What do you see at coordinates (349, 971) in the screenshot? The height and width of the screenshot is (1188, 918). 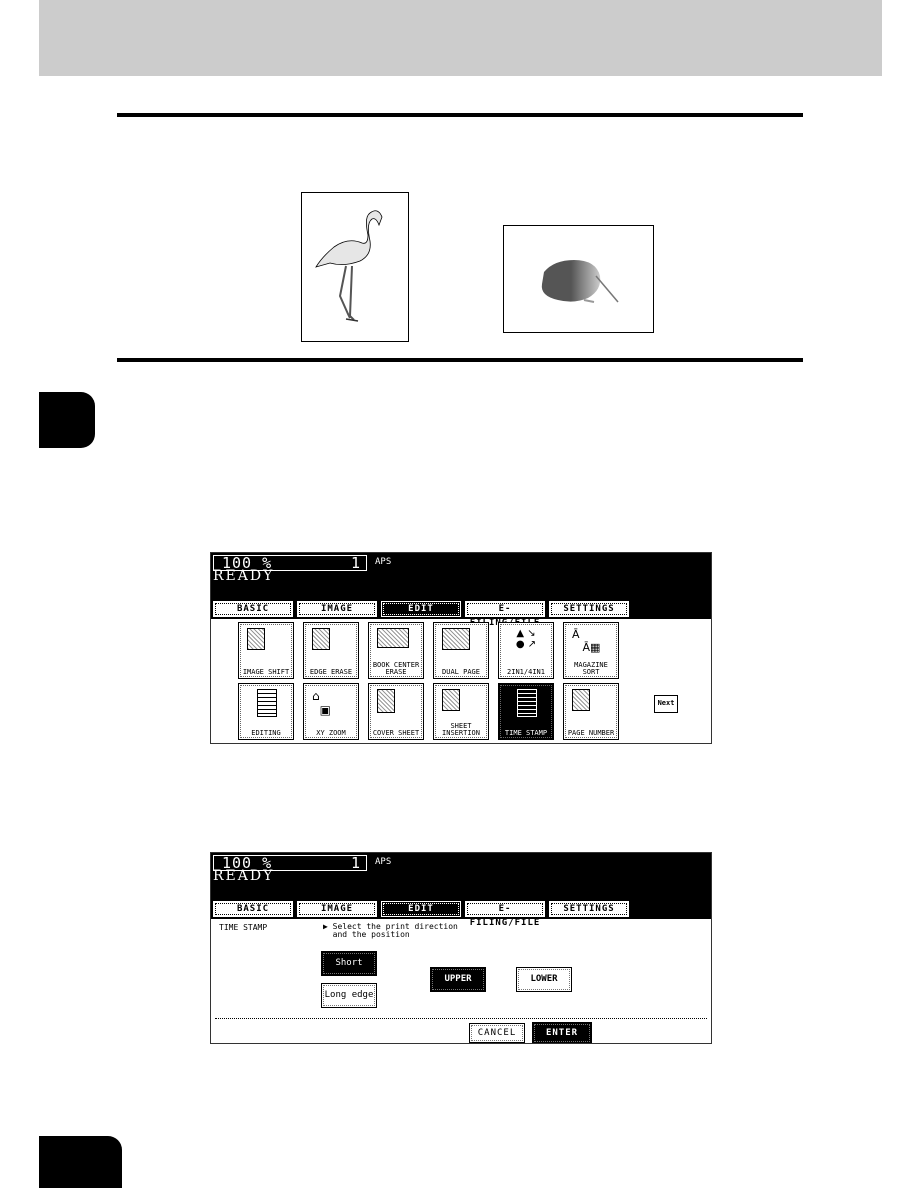 I see `short-edge-button: Short edge` at bounding box center [349, 971].